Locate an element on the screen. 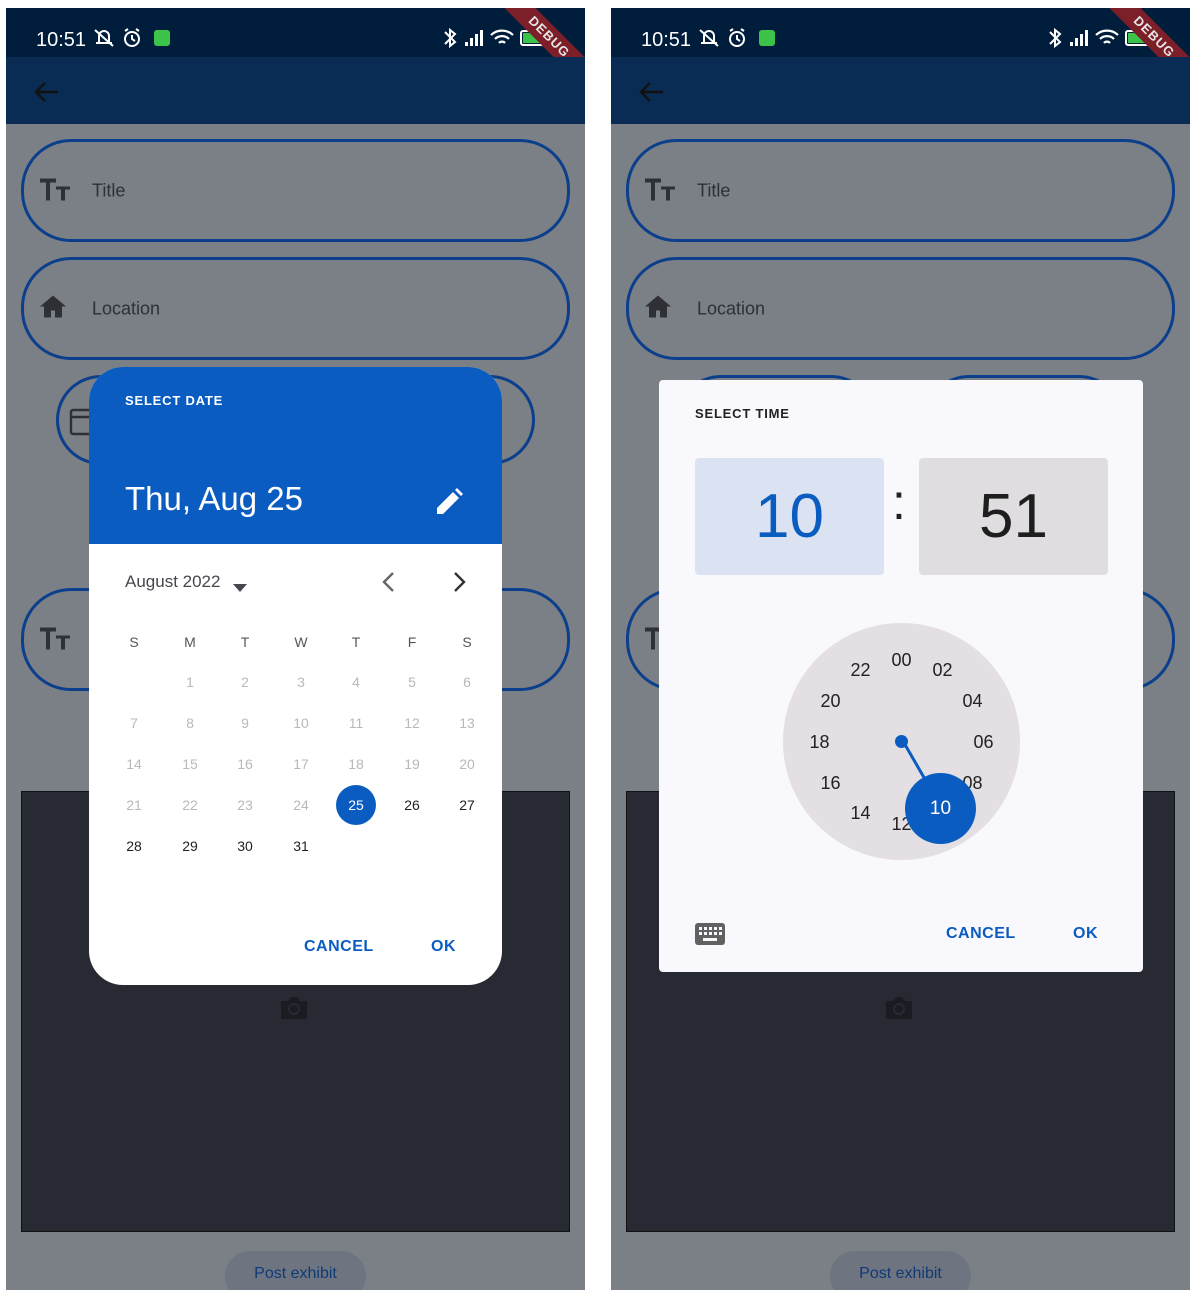 The height and width of the screenshot is (1290, 1190). calendar-day: 27 is located at coordinates (467, 805).